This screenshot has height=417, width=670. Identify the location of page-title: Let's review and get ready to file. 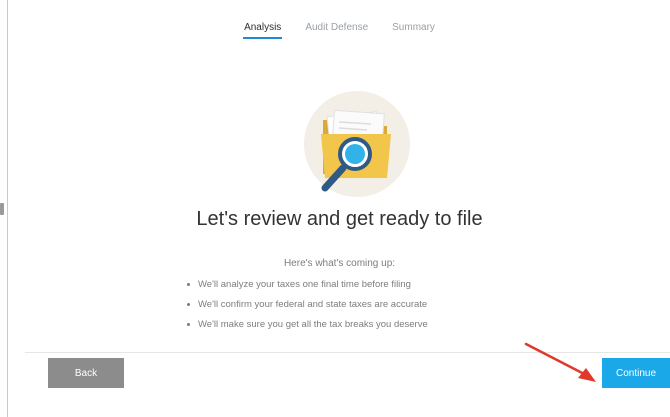
(339, 219).